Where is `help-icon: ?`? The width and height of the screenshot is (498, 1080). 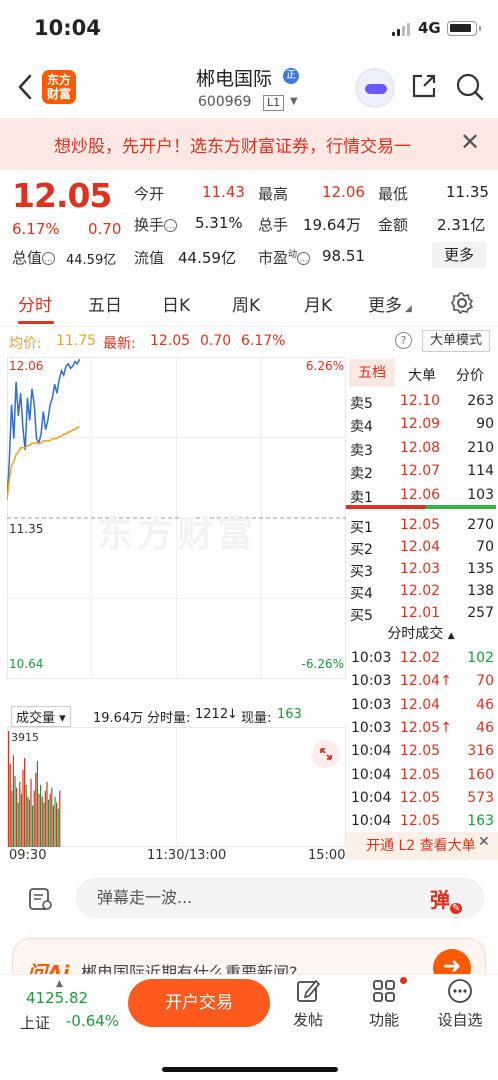
help-icon: ? is located at coordinates (403, 340).